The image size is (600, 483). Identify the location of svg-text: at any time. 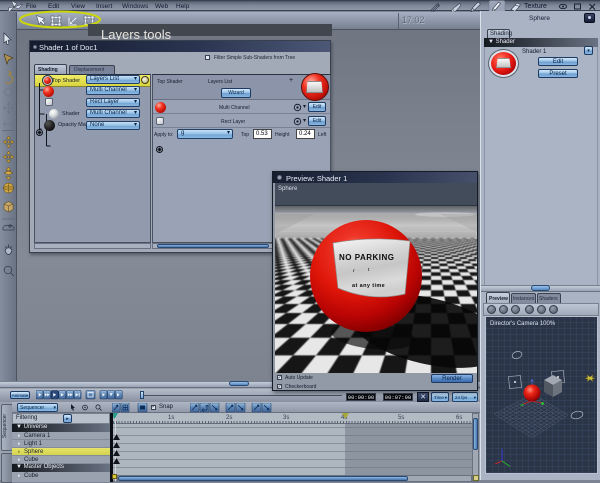
(368, 286).